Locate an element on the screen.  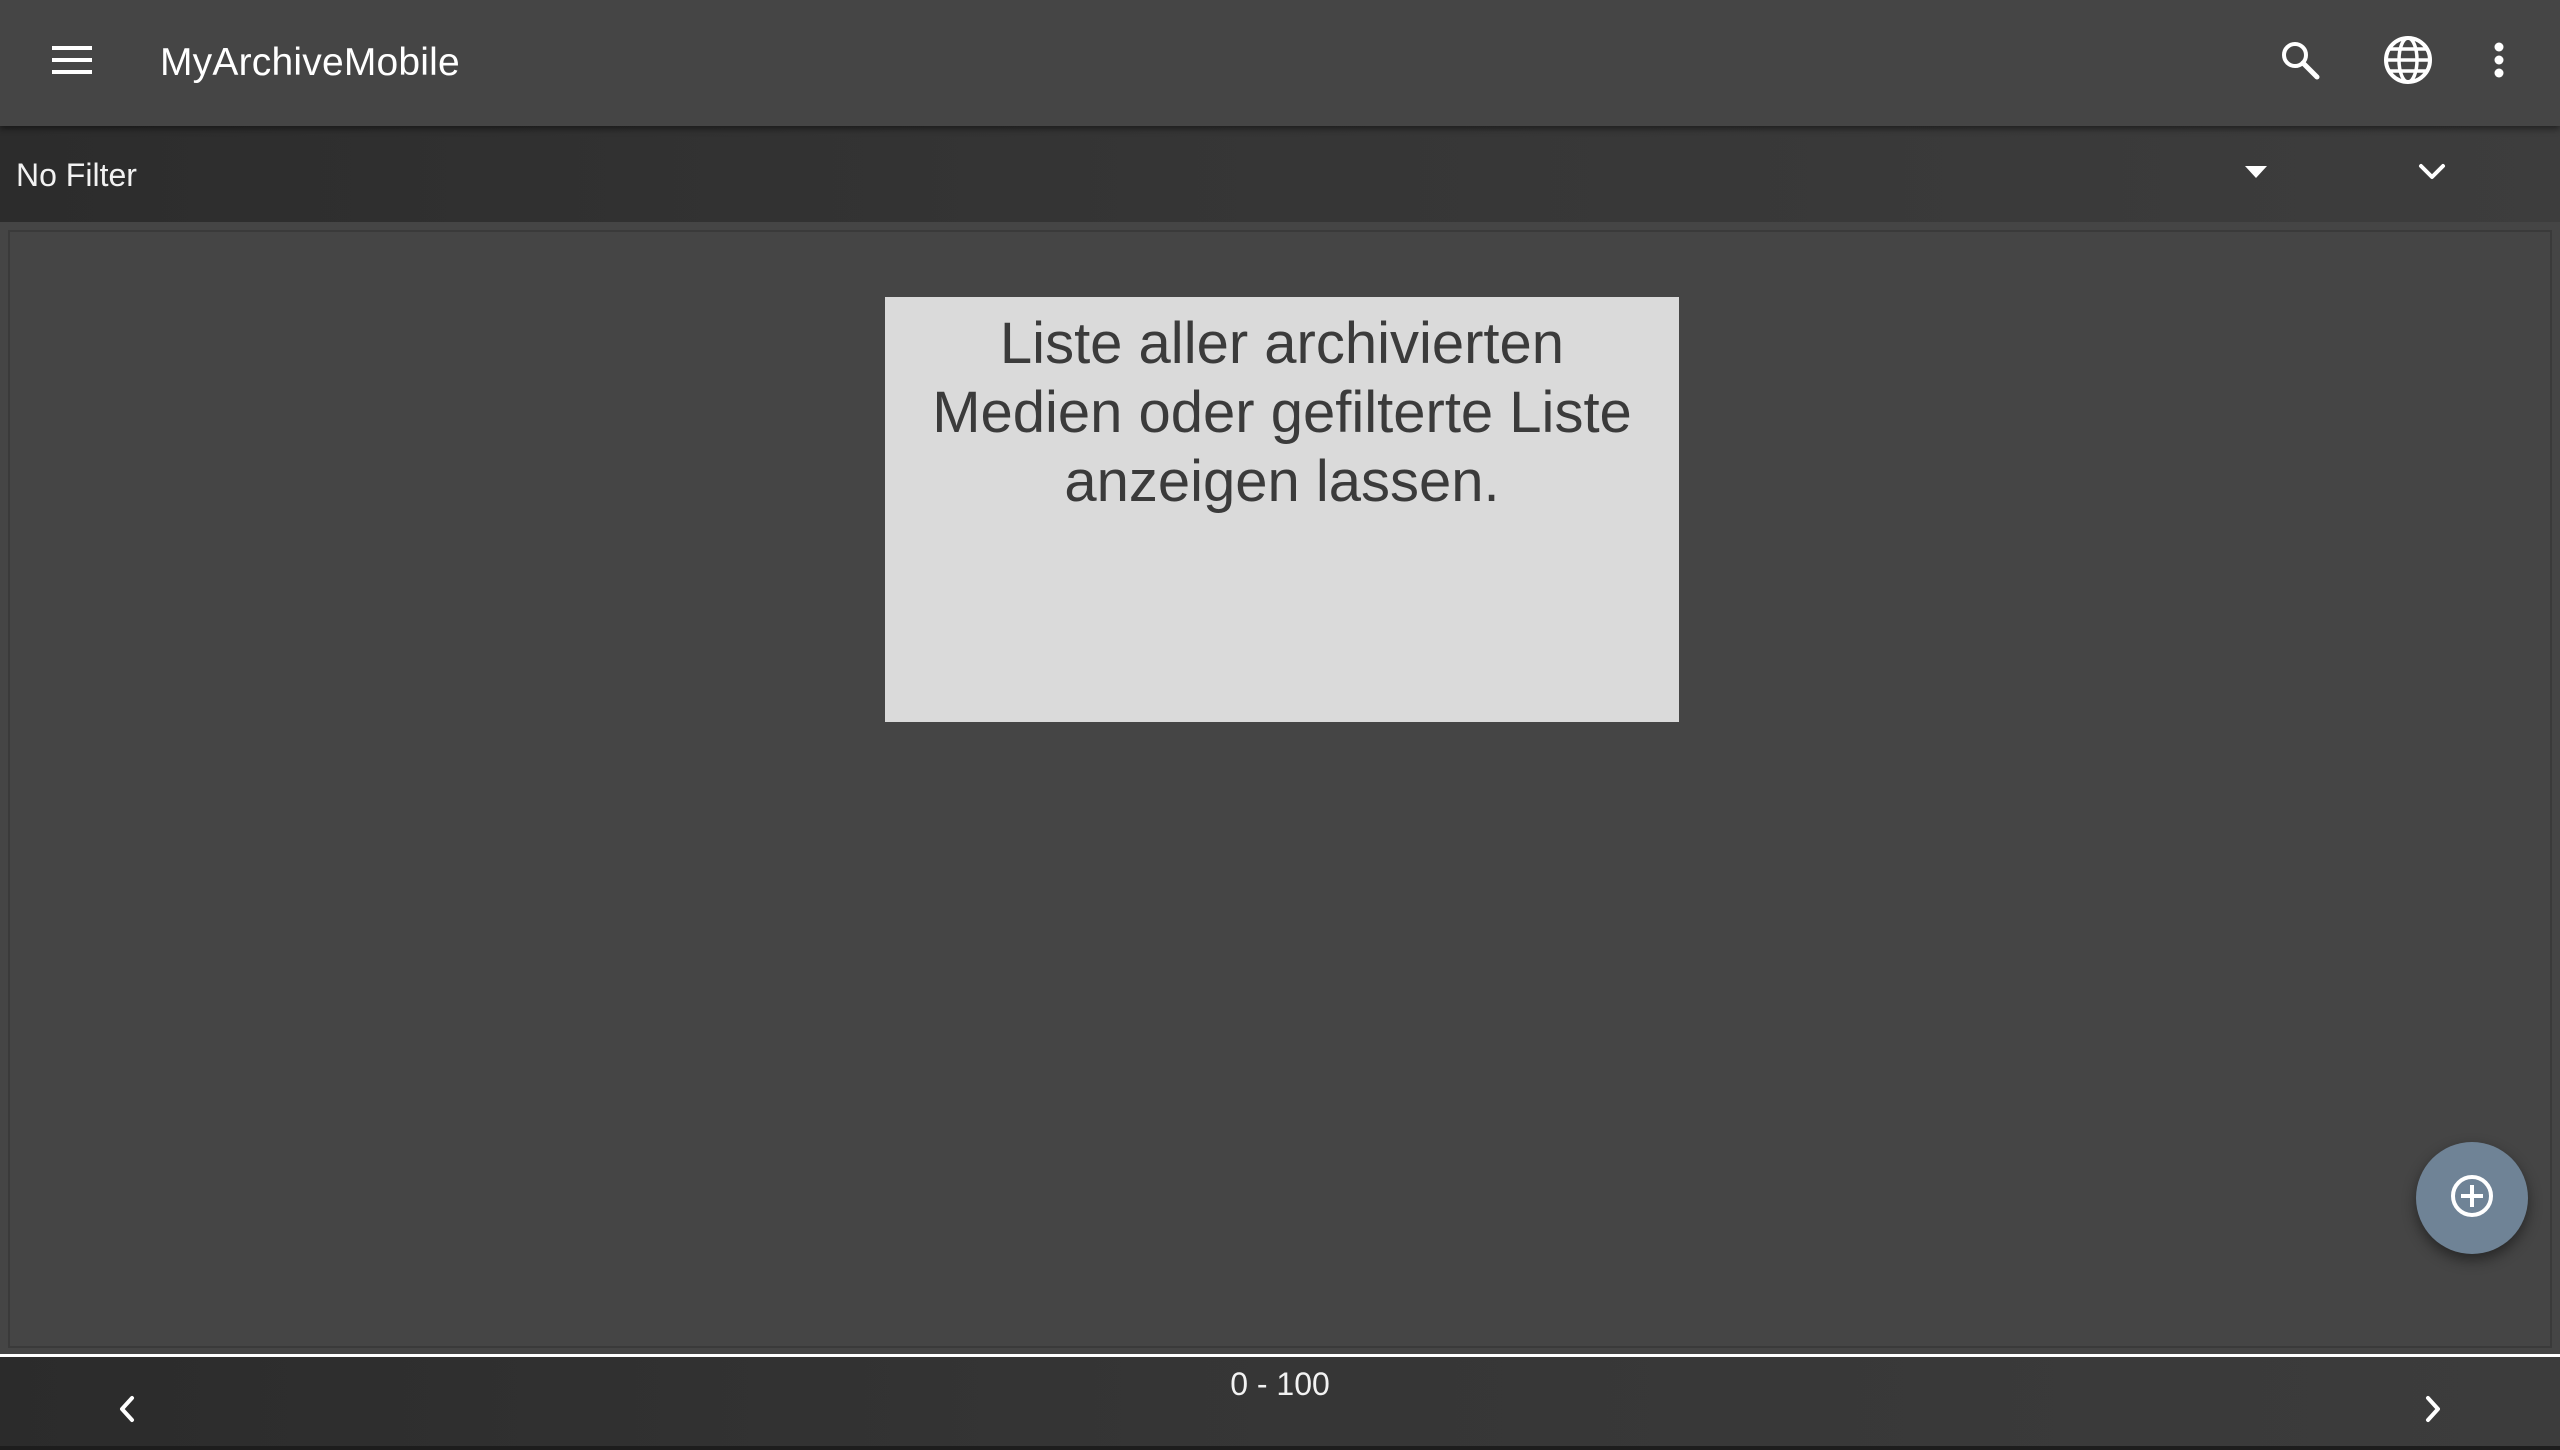
search-button is located at coordinates (2300, 62).